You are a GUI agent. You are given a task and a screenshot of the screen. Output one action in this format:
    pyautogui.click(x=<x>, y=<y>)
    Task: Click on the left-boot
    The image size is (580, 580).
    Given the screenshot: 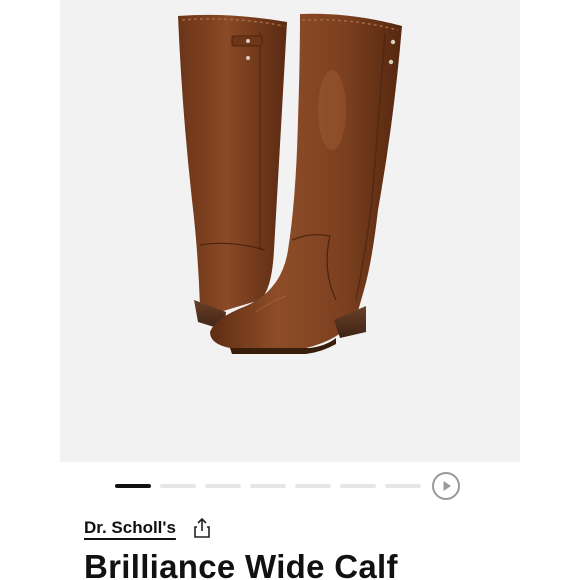 What is the action you would take?
    pyautogui.click(x=232, y=172)
    